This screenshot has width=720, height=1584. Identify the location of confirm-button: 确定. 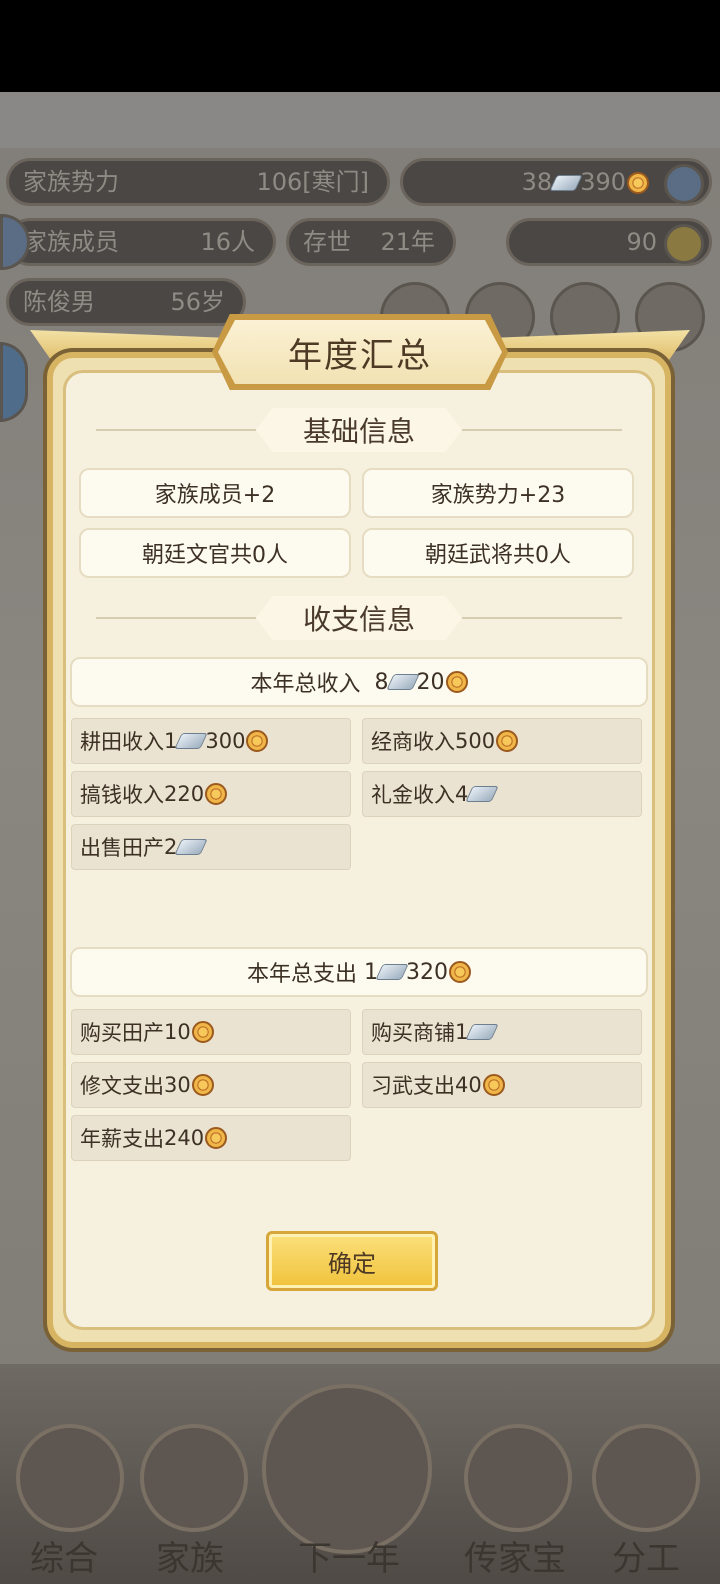
(352, 1261).